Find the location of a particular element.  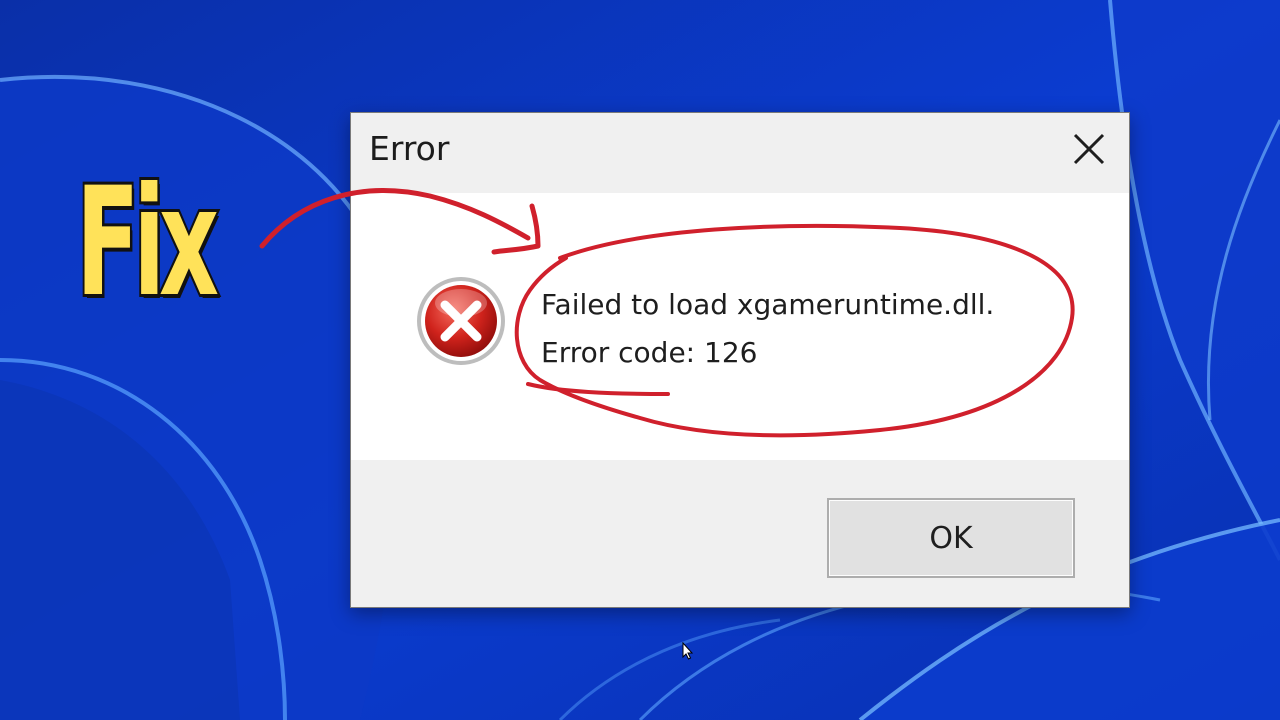

error-message-line-2: Error code: 126 is located at coordinates (649, 352).